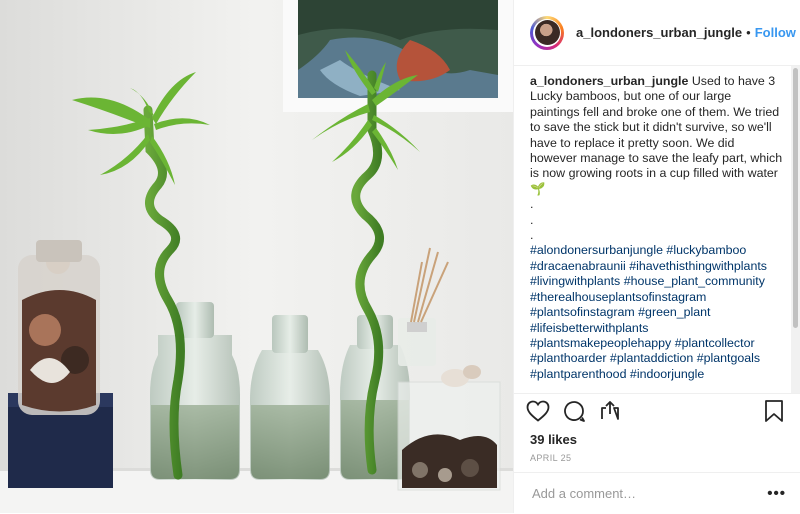 The image size is (800, 514). What do you see at coordinates (667, 374) in the screenshot?
I see `hashtag-link: #indoorjungle` at bounding box center [667, 374].